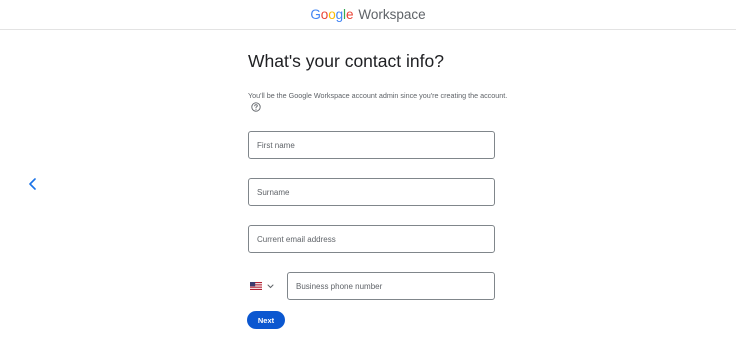 This screenshot has height=345, width=736. I want to click on first-name-field, so click(371, 145).